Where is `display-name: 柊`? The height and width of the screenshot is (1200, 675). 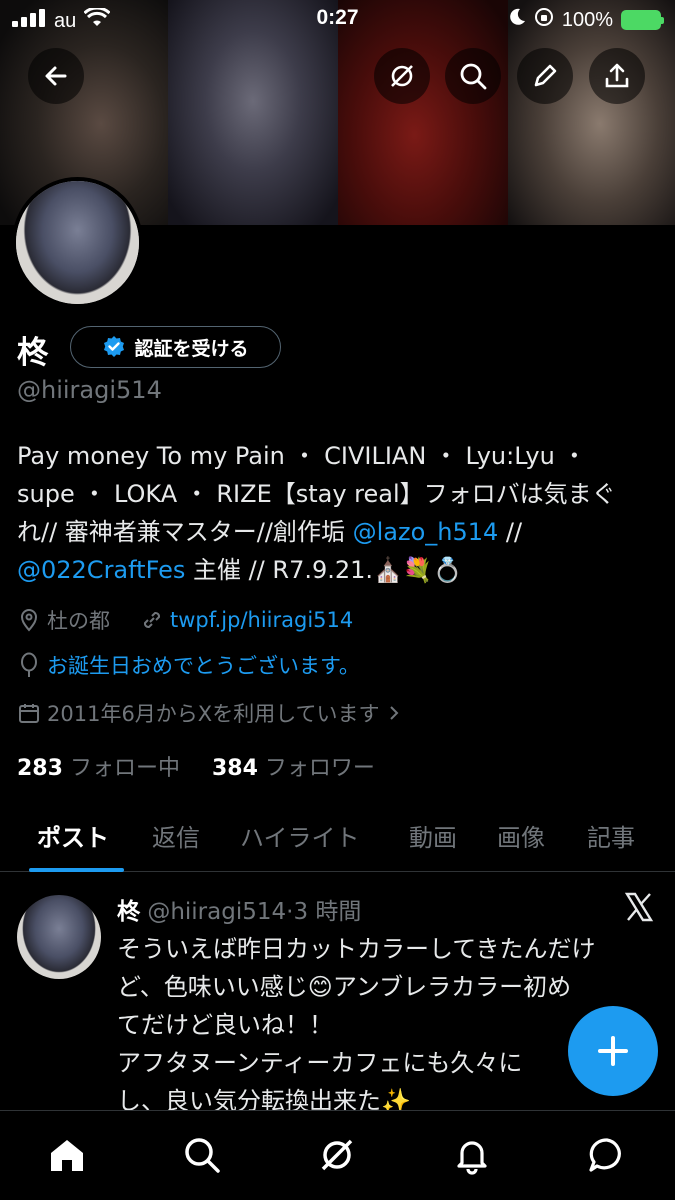
display-name: 柊 is located at coordinates (32, 353).